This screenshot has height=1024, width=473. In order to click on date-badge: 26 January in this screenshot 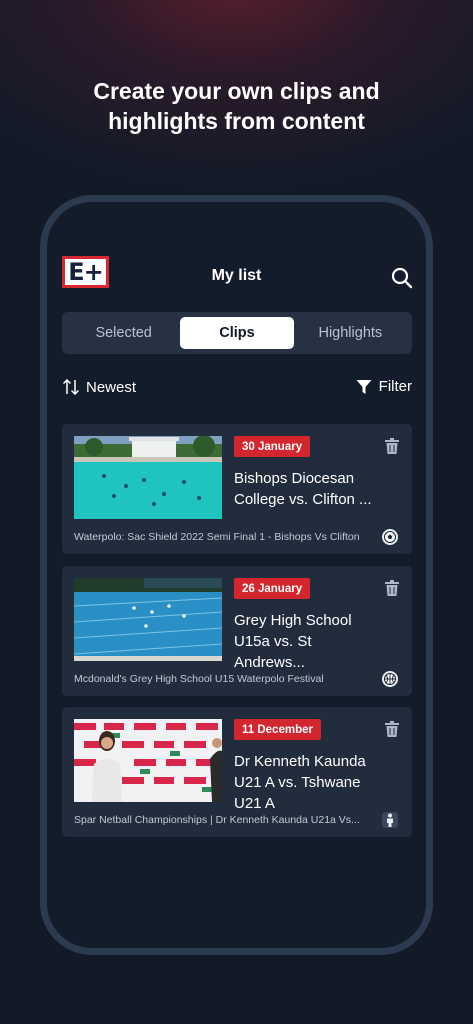, I will do `click(272, 588)`.